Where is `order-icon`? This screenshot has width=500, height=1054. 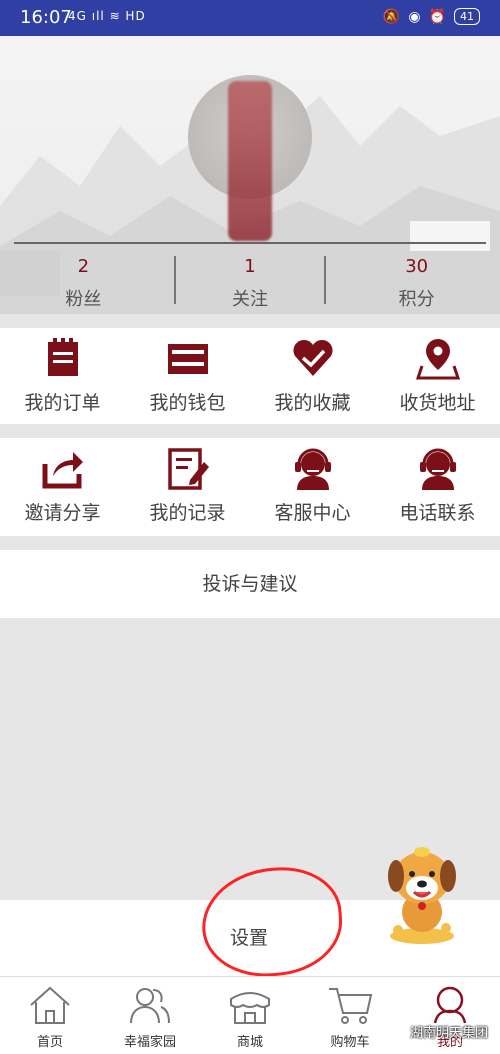
order-icon is located at coordinates (62, 357).